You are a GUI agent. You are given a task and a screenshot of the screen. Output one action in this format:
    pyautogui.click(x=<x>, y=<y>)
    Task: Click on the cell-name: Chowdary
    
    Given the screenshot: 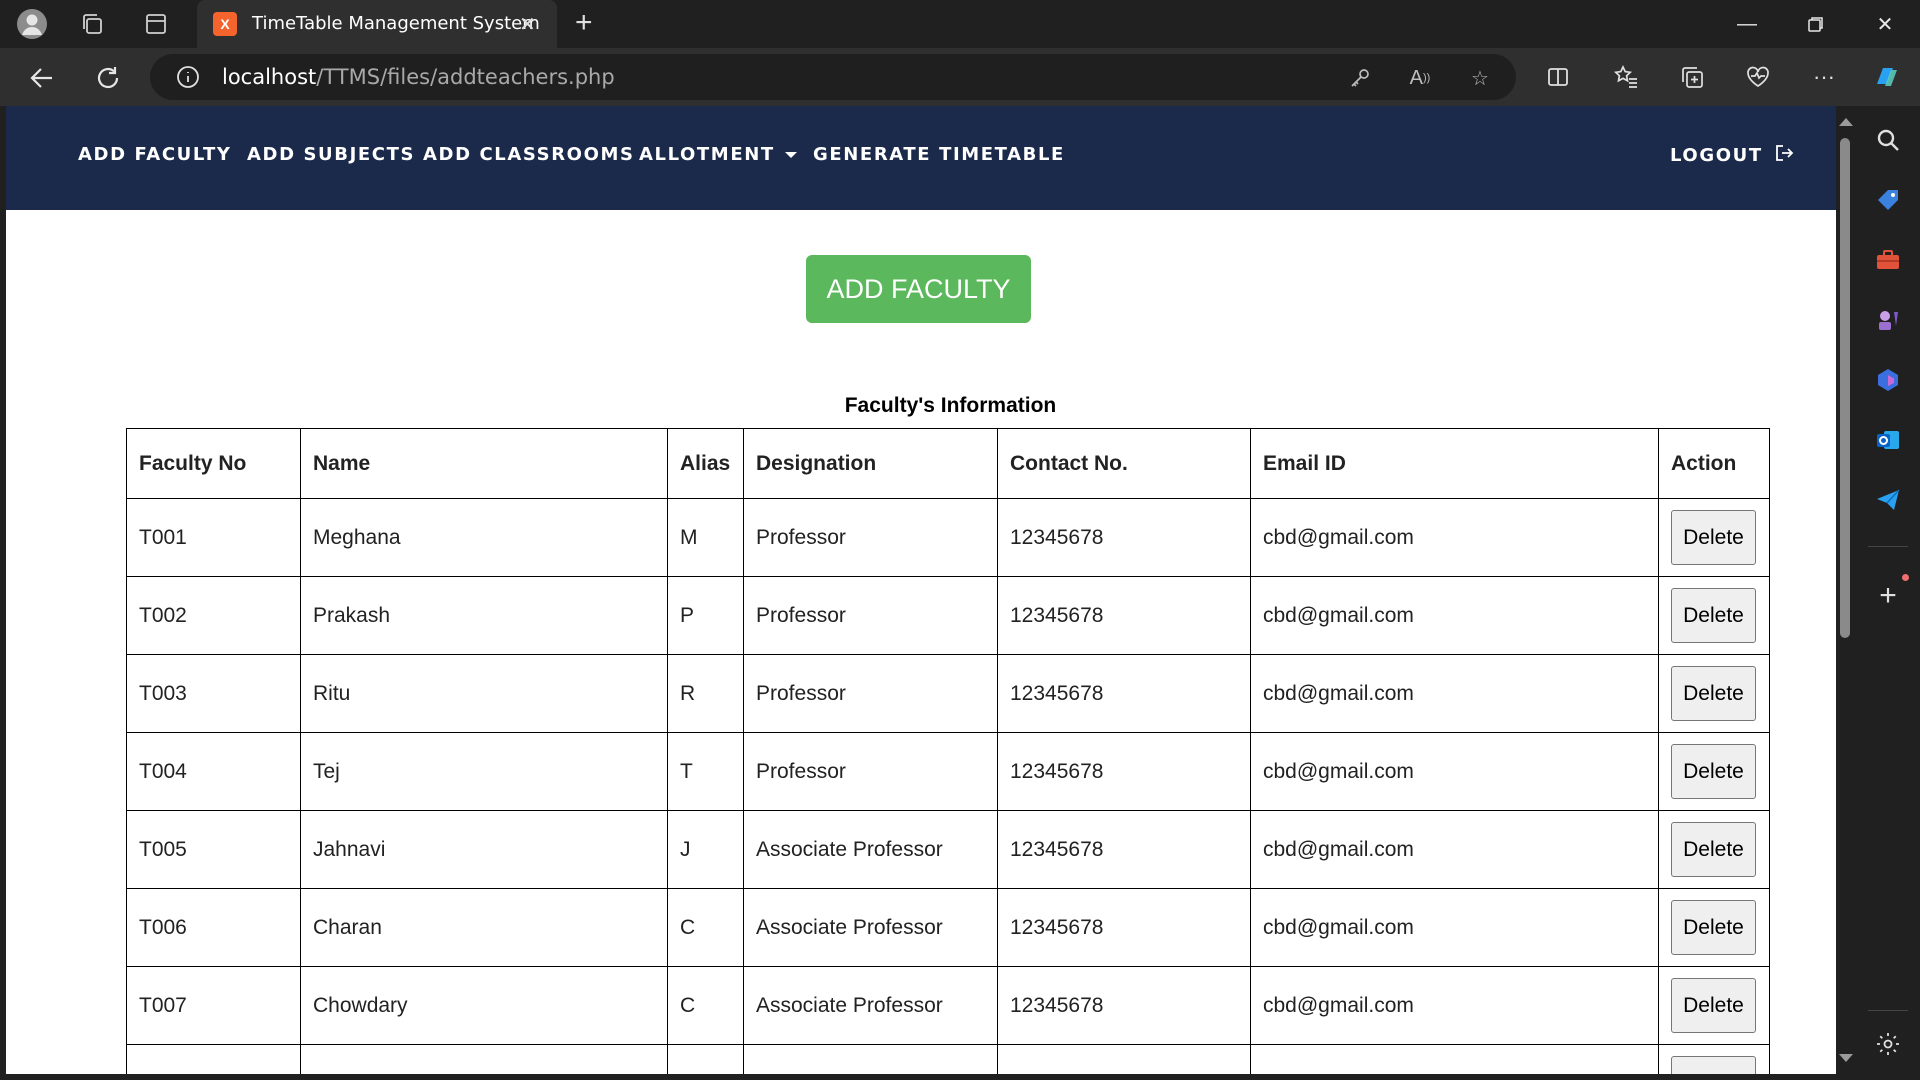 What is the action you would take?
    pyautogui.click(x=484, y=1005)
    